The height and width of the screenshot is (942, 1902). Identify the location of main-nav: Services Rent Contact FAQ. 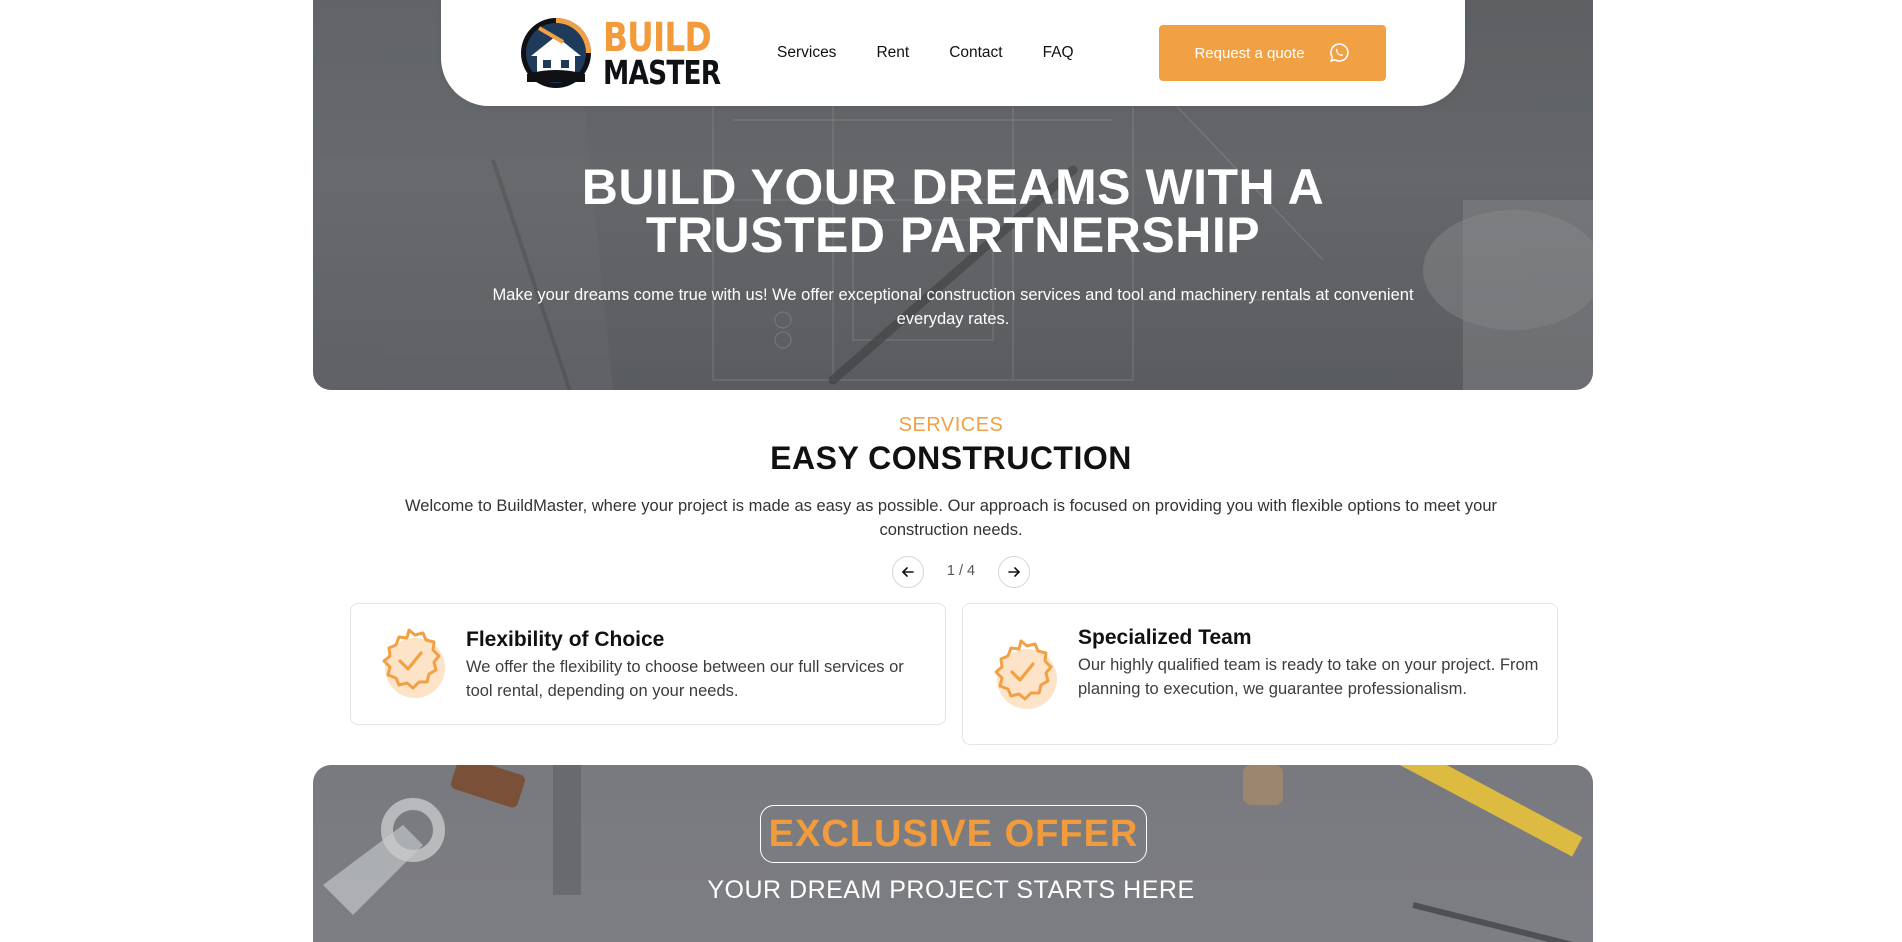
(945, 53).